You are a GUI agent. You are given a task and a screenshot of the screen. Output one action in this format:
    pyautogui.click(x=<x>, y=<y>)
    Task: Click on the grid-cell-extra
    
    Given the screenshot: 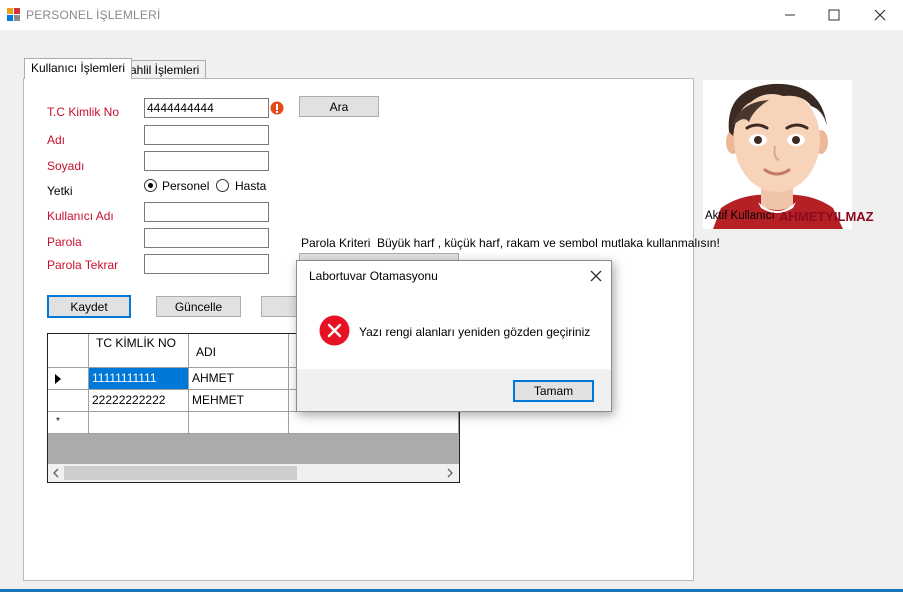 What is the action you would take?
    pyautogui.click(x=374, y=423)
    